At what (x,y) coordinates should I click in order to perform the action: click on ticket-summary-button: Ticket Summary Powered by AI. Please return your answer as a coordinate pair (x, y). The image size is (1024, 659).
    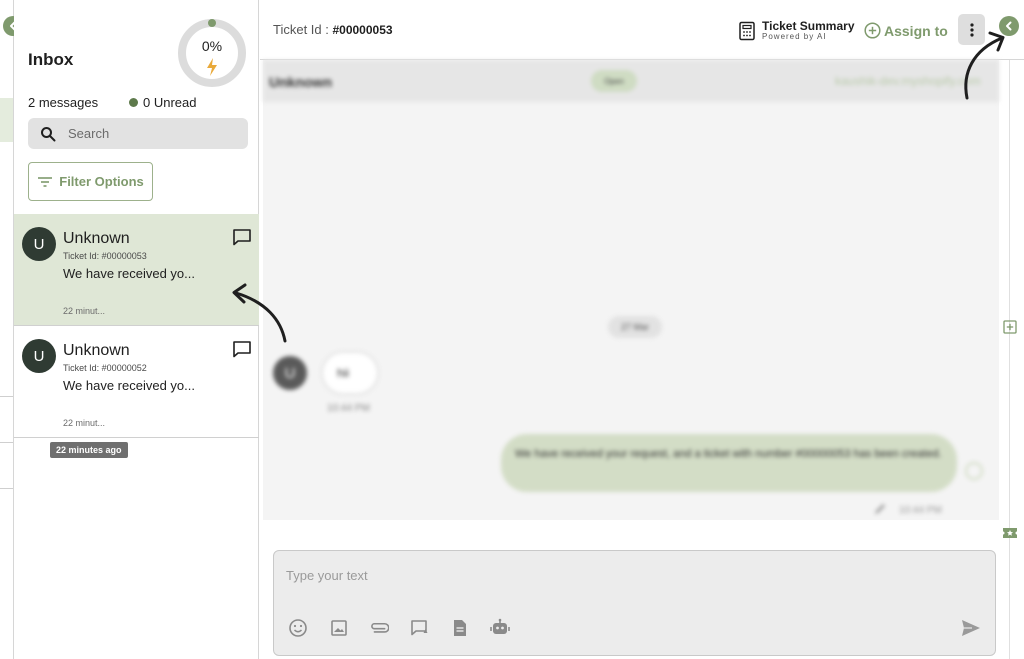
    Looking at the image, I should click on (796, 31).